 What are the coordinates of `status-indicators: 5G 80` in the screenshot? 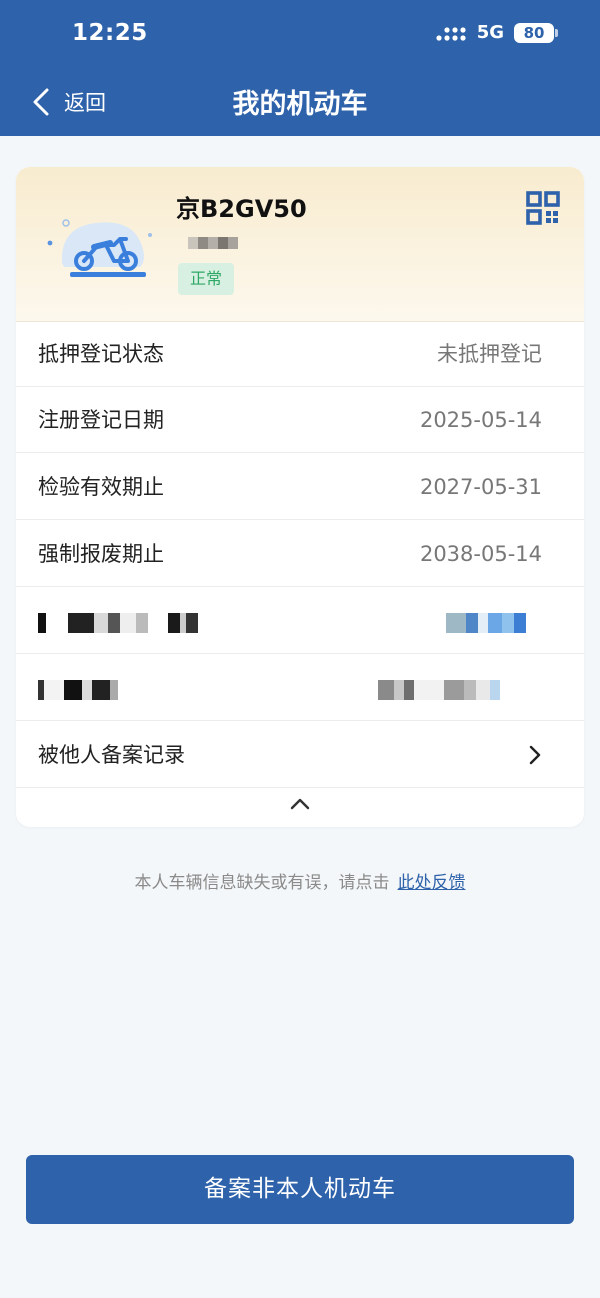 It's located at (497, 32).